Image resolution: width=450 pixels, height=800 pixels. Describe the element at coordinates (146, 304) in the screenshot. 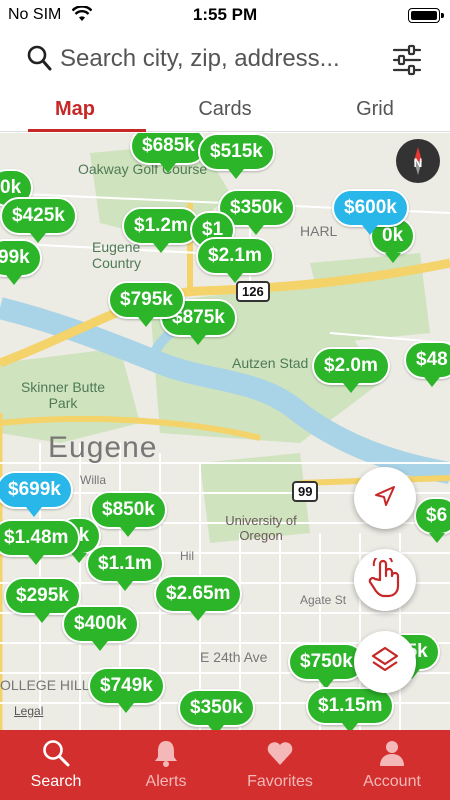

I see `price-pin: $795k` at that location.